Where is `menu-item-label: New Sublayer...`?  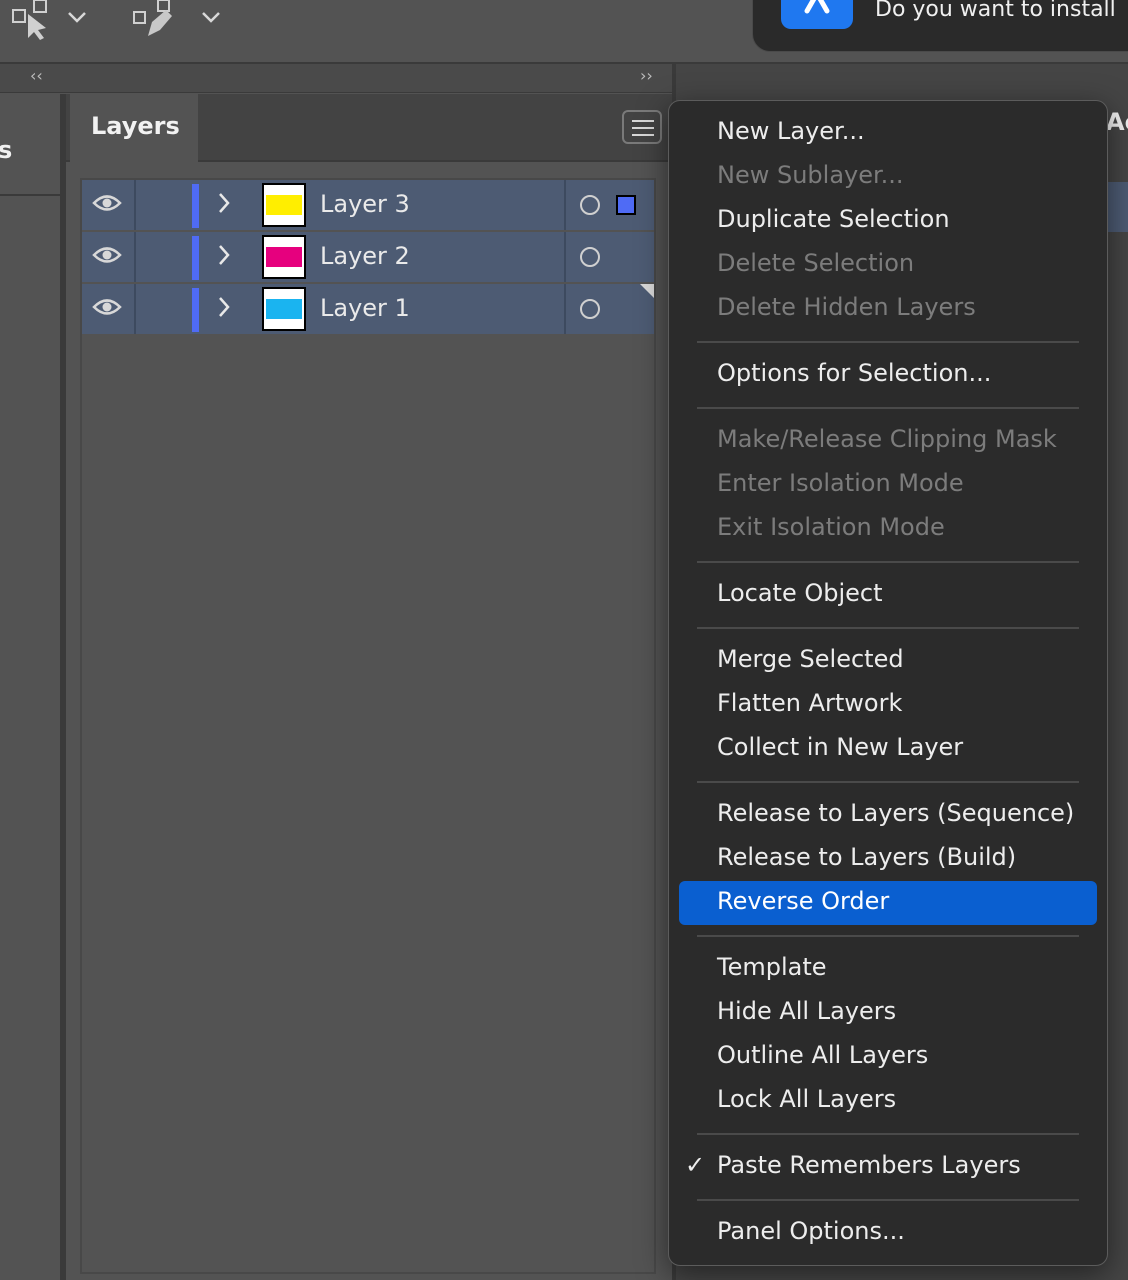 menu-item-label: New Sublayer... is located at coordinates (810, 175).